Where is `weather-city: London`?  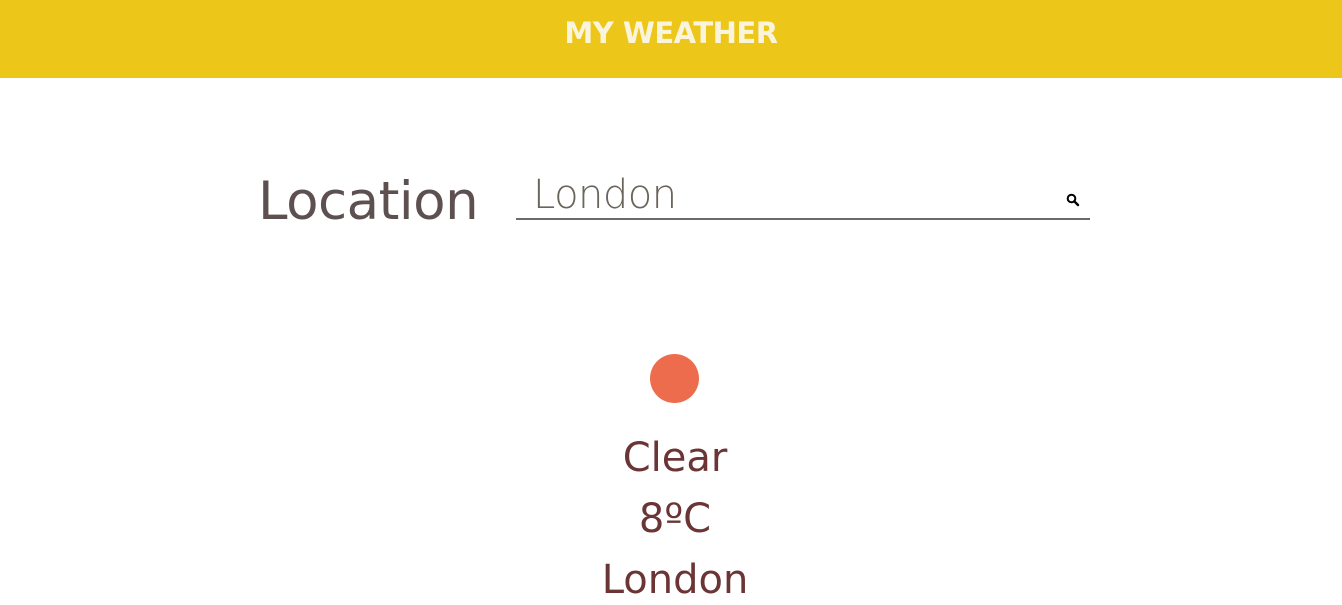
weather-city: London is located at coordinates (675, 580).